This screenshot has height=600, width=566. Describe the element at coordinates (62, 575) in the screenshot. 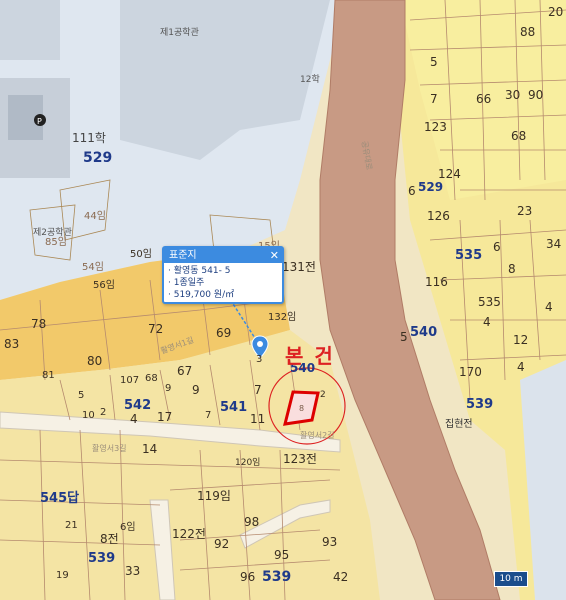

I see `lot-number: 19` at that location.